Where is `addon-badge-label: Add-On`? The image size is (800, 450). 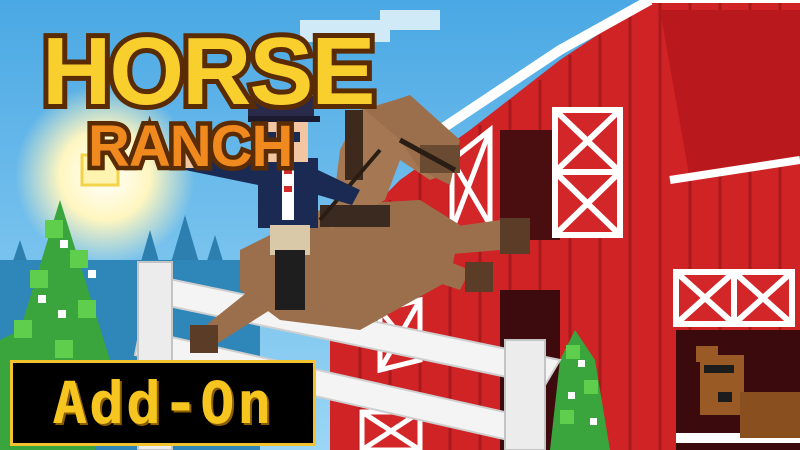 addon-badge-label: Add-On is located at coordinates (163, 403).